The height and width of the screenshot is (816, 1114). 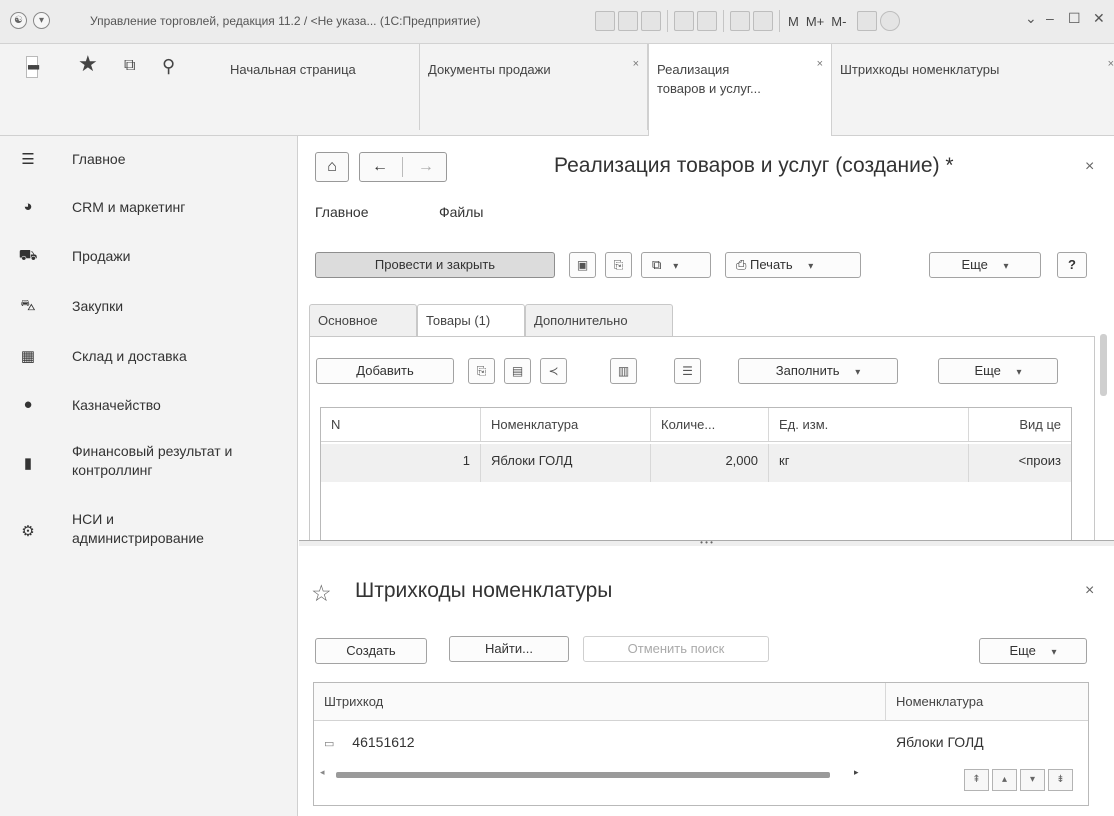 I want to click on fill-button: Заполнить ▾, so click(x=818, y=371).